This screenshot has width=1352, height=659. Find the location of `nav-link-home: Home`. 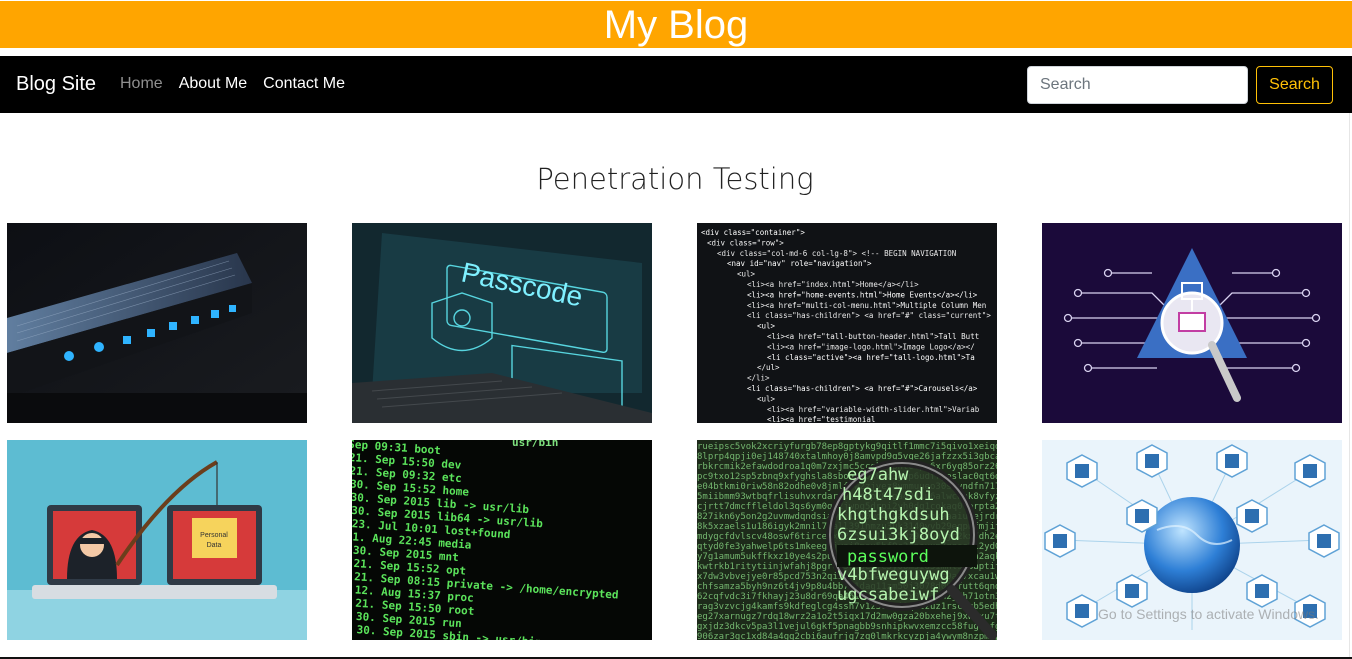

nav-link-home: Home is located at coordinates (141, 84).